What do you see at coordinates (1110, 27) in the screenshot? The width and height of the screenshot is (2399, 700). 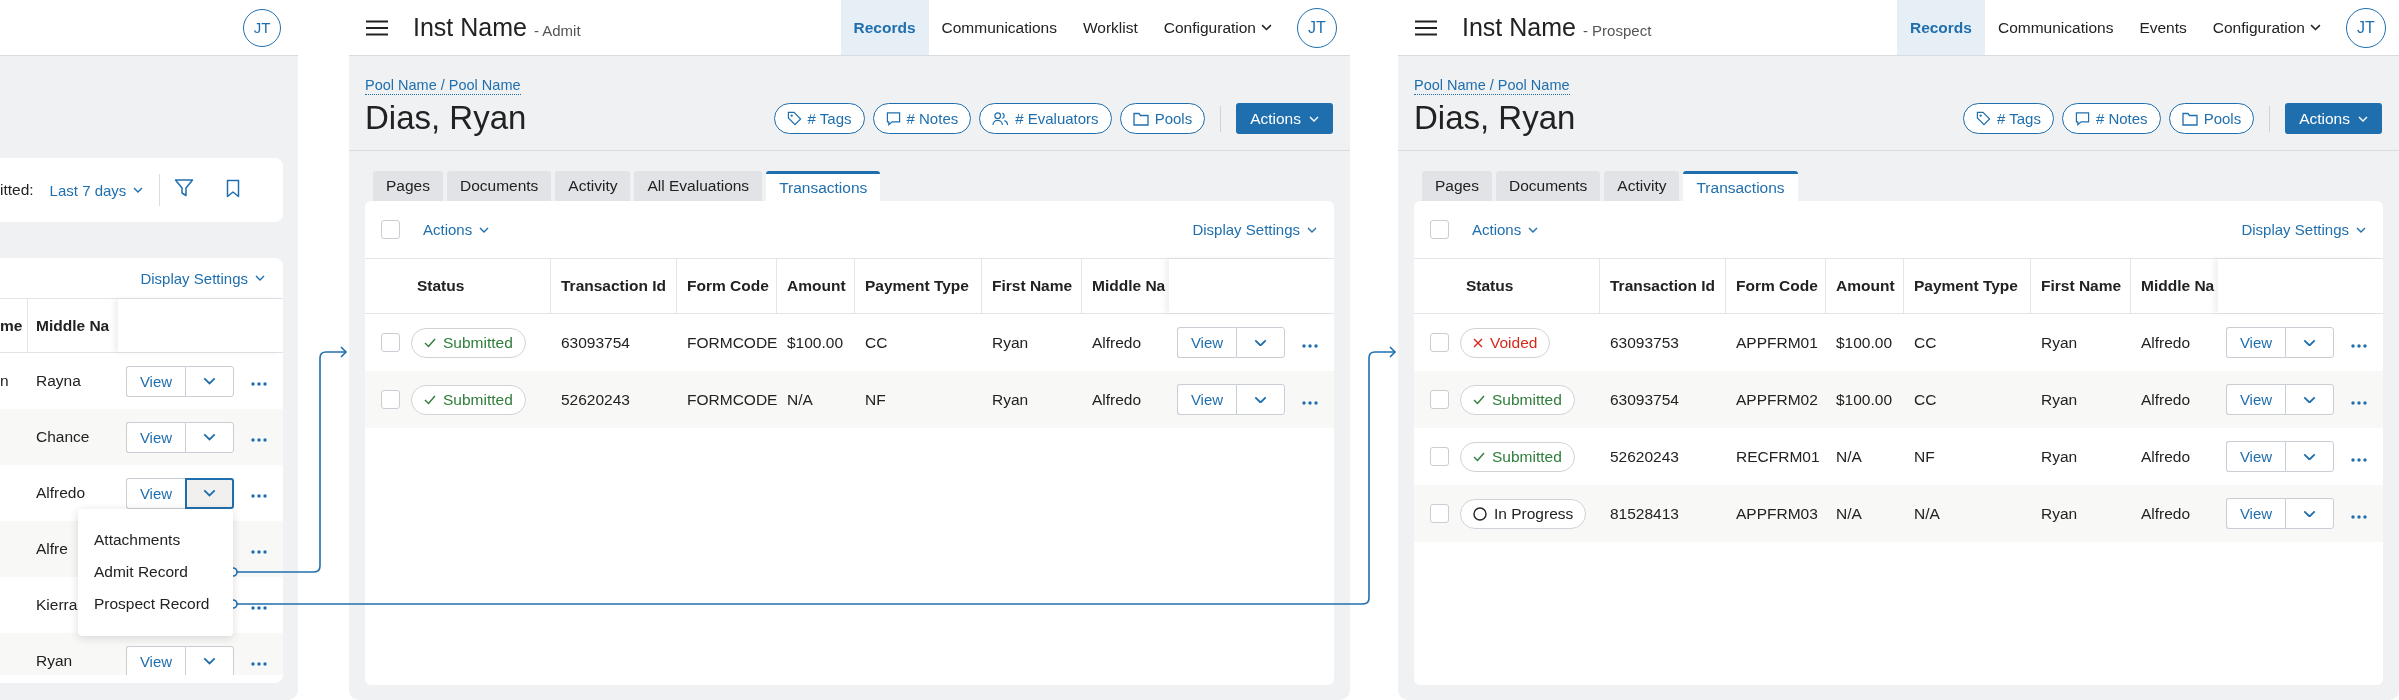 I see `nav-link: Worklist` at bounding box center [1110, 27].